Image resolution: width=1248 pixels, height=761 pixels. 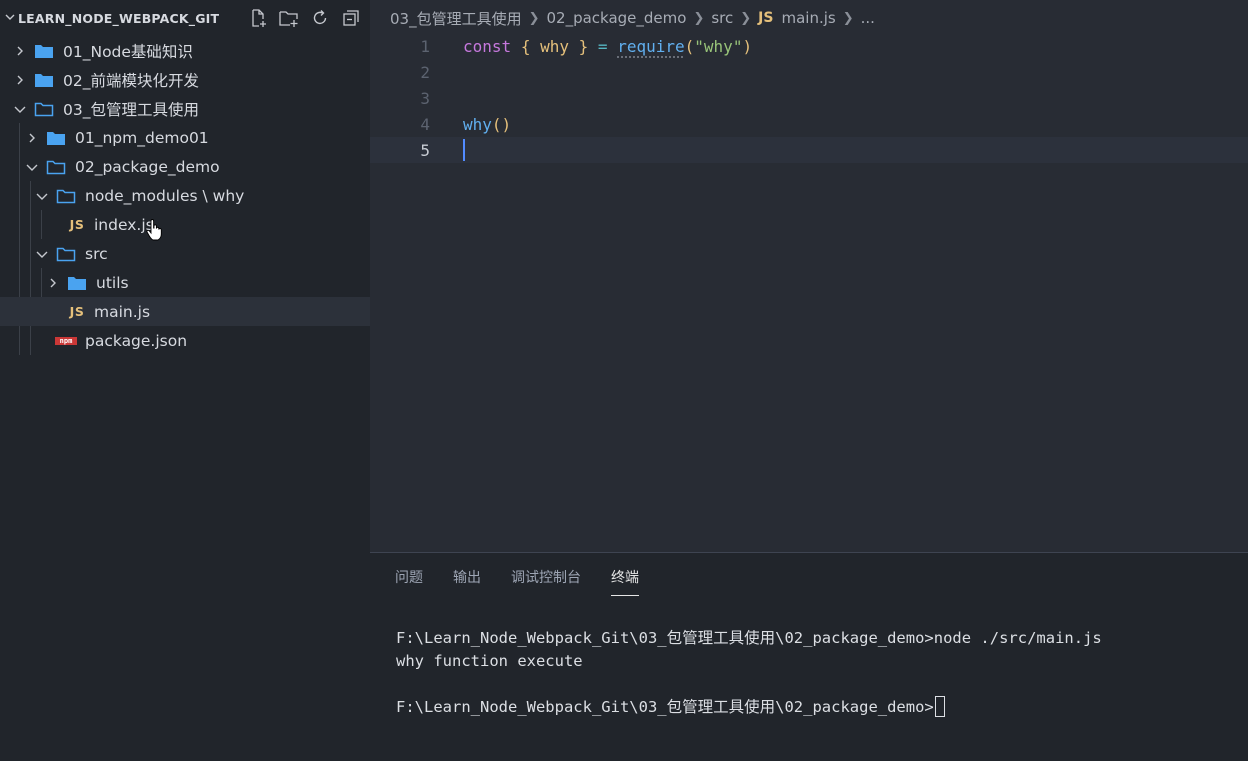 I want to click on tree-item-node-modules-why: node_modules \ why, so click(x=185, y=195).